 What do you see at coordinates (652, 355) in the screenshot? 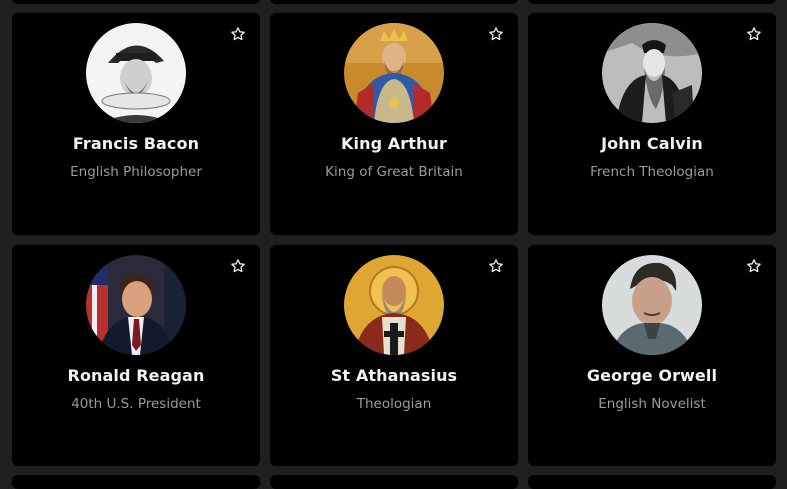
I see `person-card: George Orwell English Novelist` at bounding box center [652, 355].